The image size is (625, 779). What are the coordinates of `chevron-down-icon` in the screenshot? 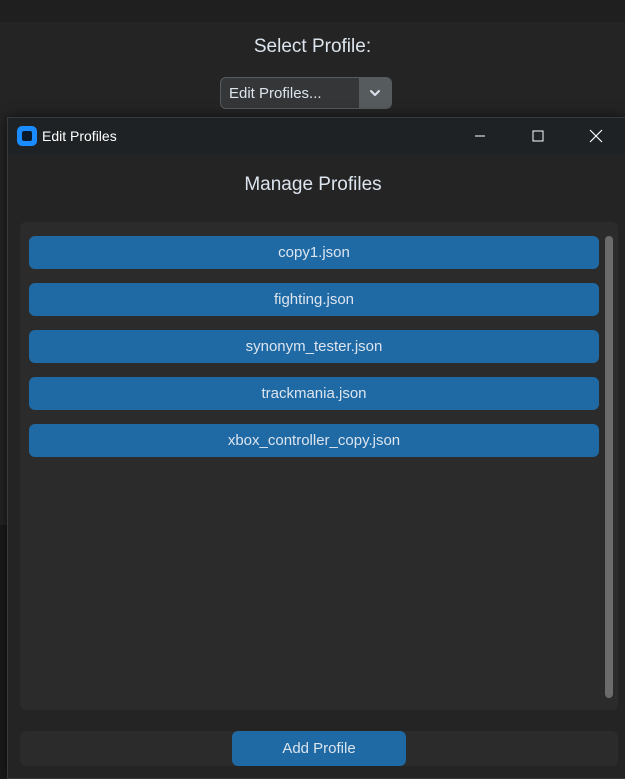 It's located at (375, 93).